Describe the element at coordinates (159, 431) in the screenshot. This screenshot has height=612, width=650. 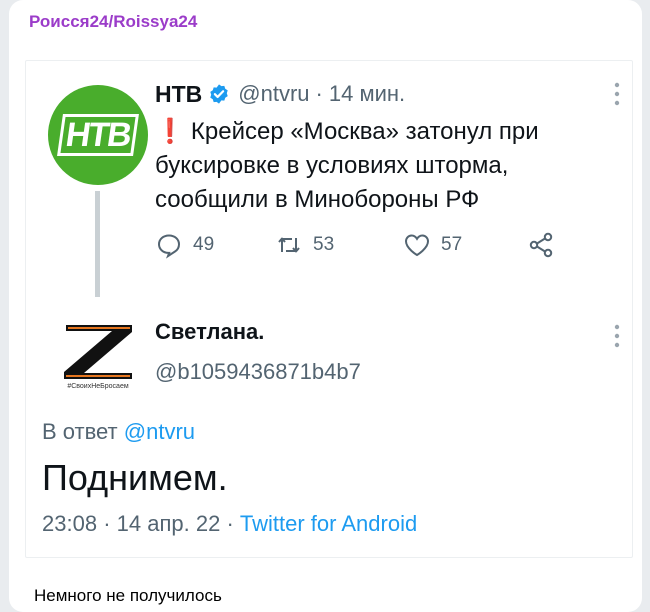
I see `reply-mention-link: @ntvru` at that location.